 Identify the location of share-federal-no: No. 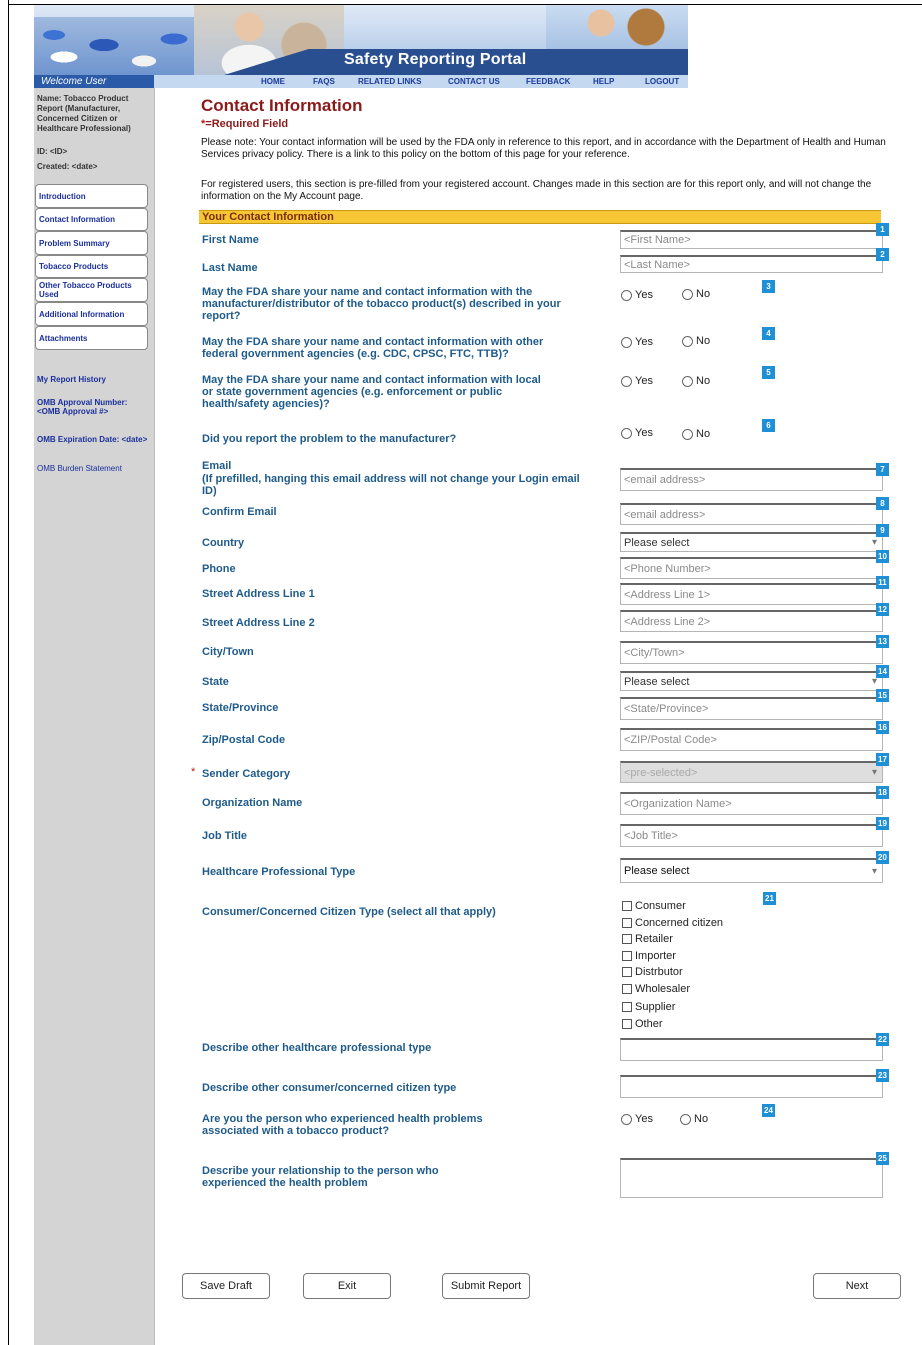
(696, 341).